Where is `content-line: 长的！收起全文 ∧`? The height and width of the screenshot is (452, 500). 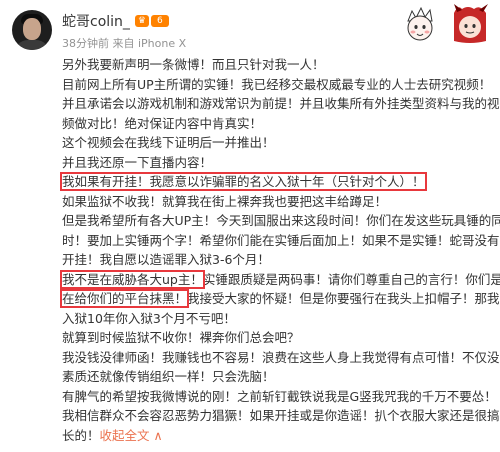
content-line: 长的！收起全文 ∧ is located at coordinates (281, 436).